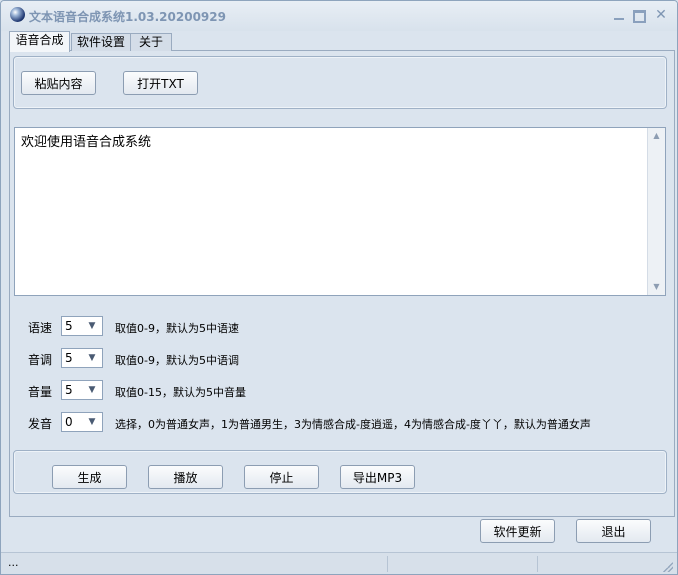  What do you see at coordinates (377, 477) in the screenshot?
I see `export-mp3-button: 导出MP3` at bounding box center [377, 477].